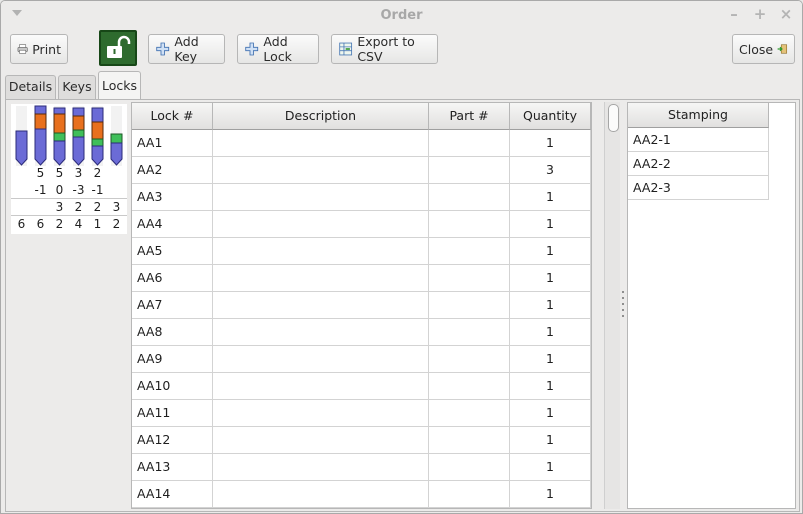  Describe the element at coordinates (172, 251) in the screenshot. I see `lock-number-cell: AA5` at that location.